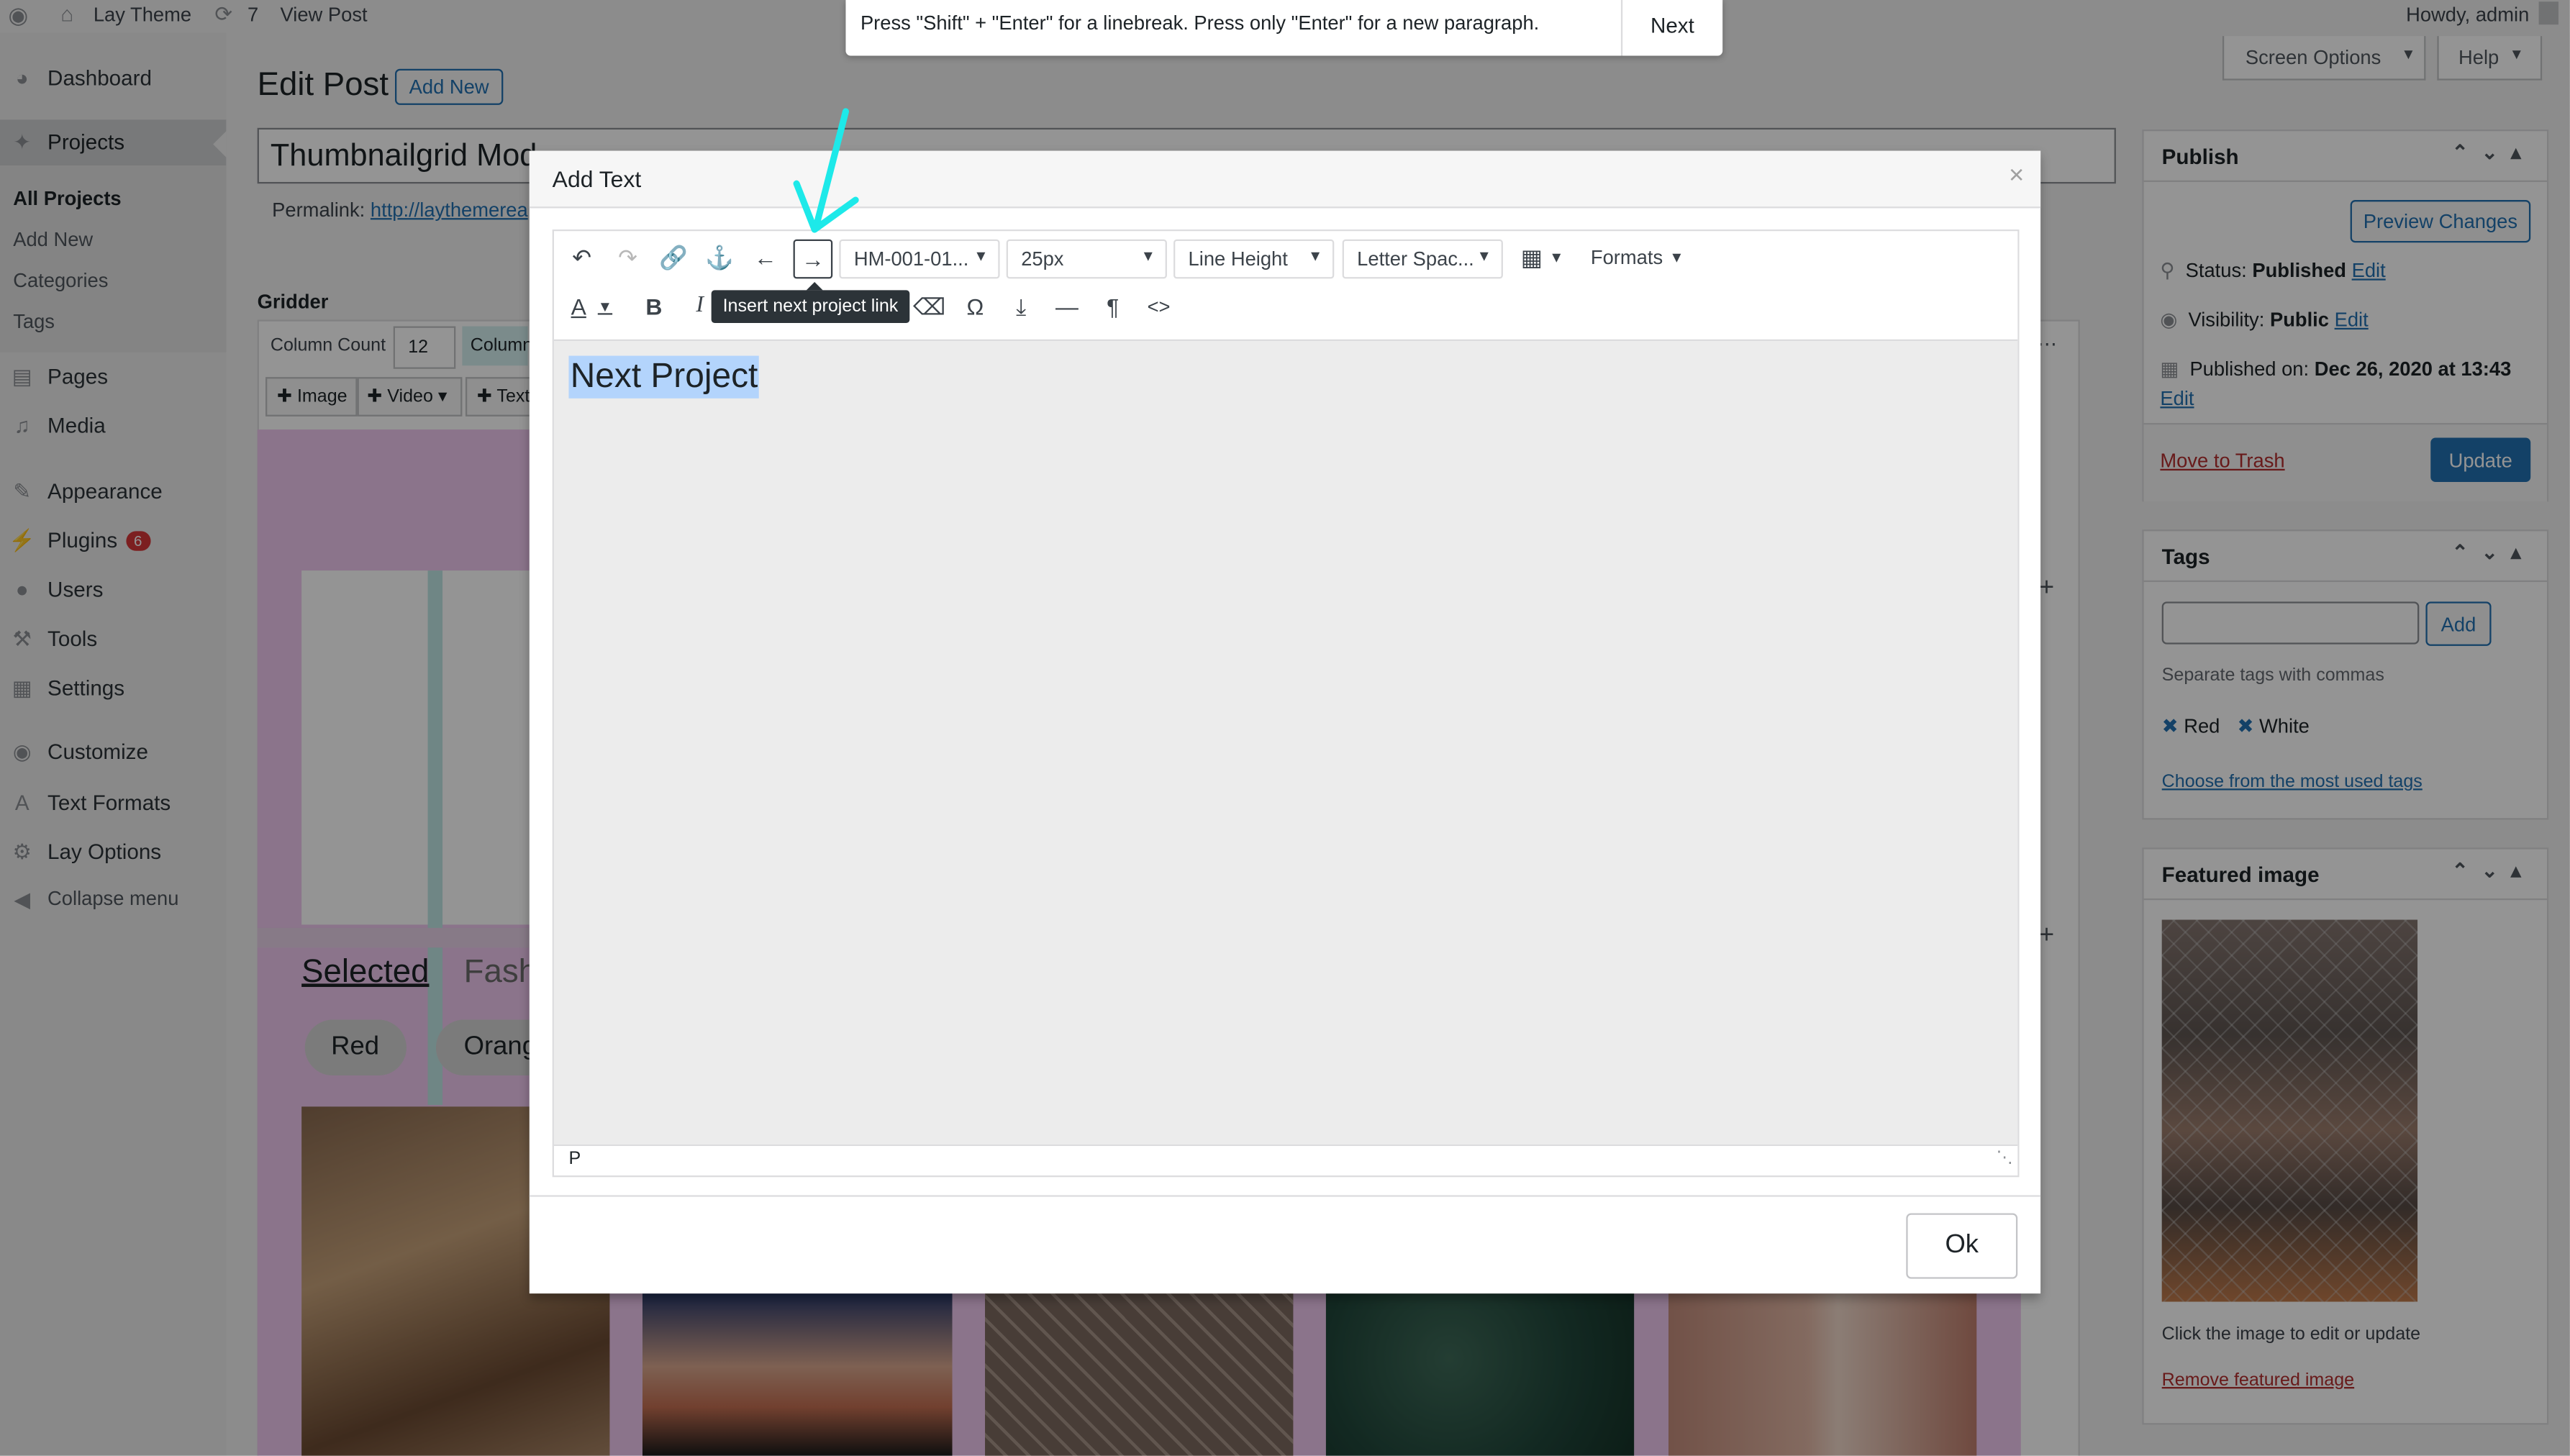 The image size is (2570, 1456). I want to click on special-character-icon: Ω, so click(975, 306).